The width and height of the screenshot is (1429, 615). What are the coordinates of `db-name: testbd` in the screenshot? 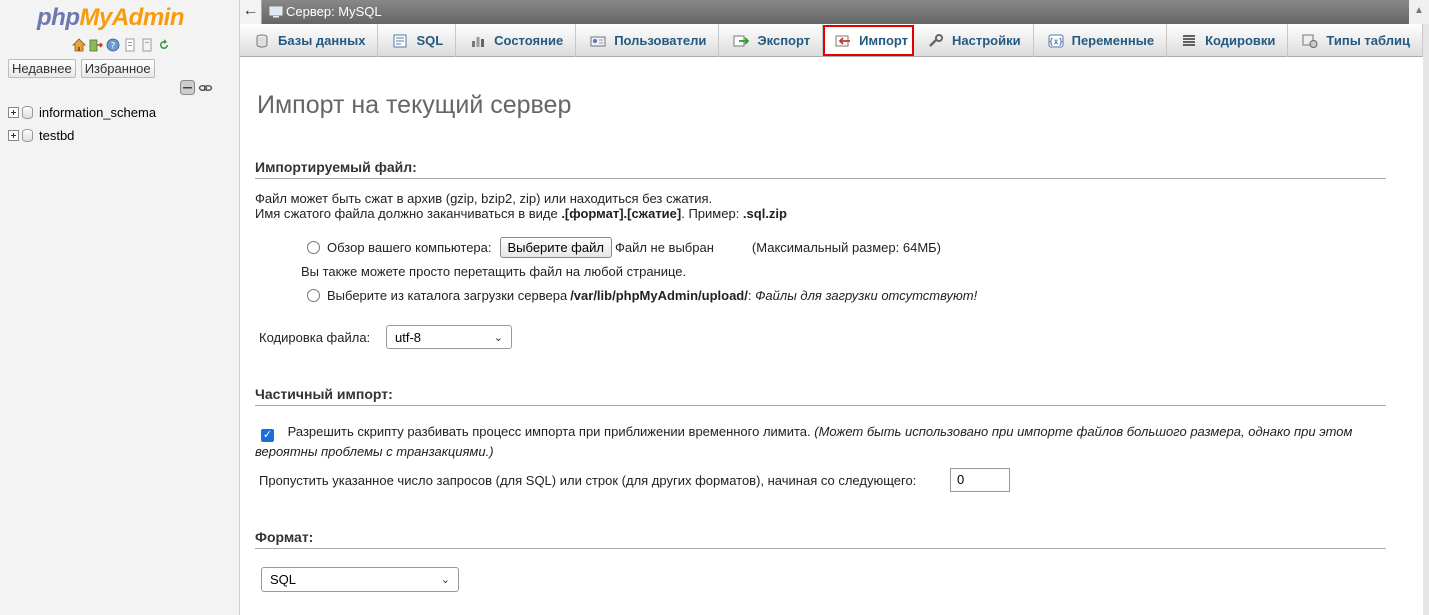 It's located at (56, 135).